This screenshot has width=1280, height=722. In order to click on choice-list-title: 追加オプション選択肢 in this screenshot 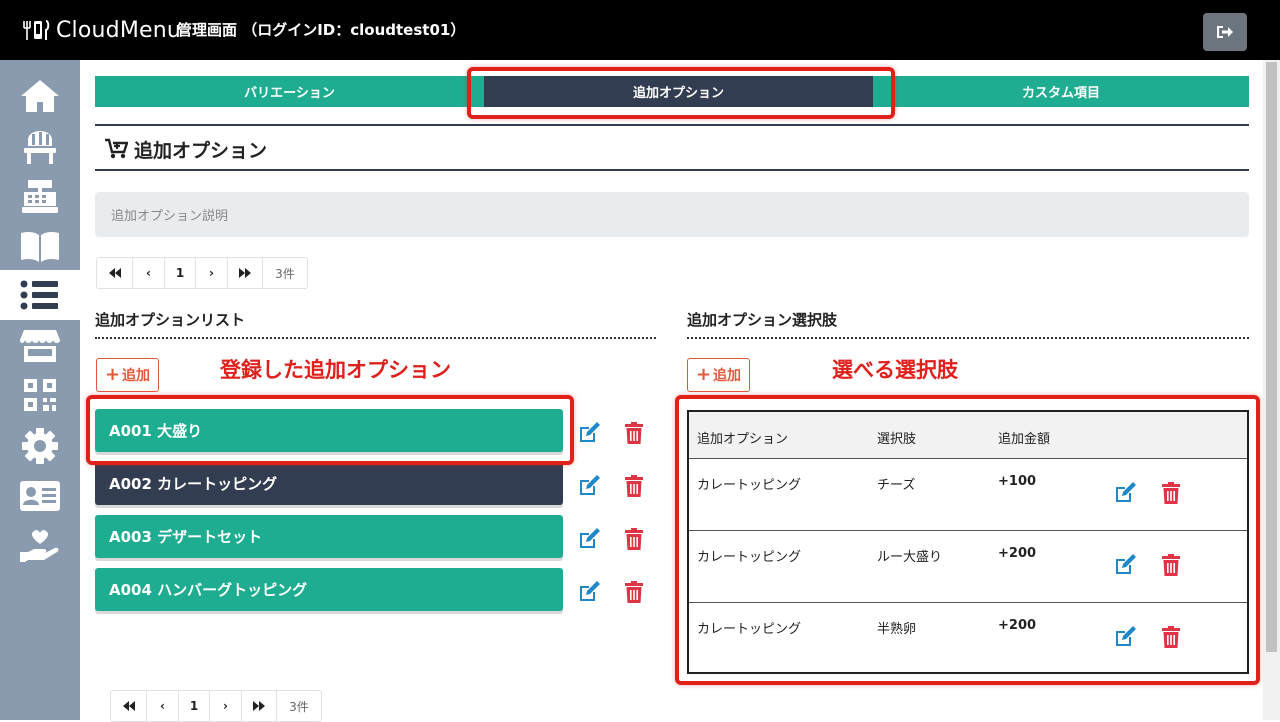, I will do `click(762, 320)`.